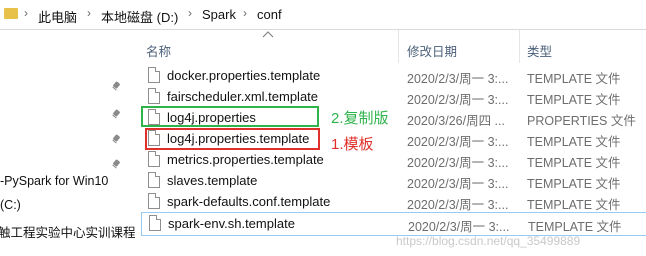  What do you see at coordinates (232, 139) in the screenshot?
I see `annotation-box-template` at bounding box center [232, 139].